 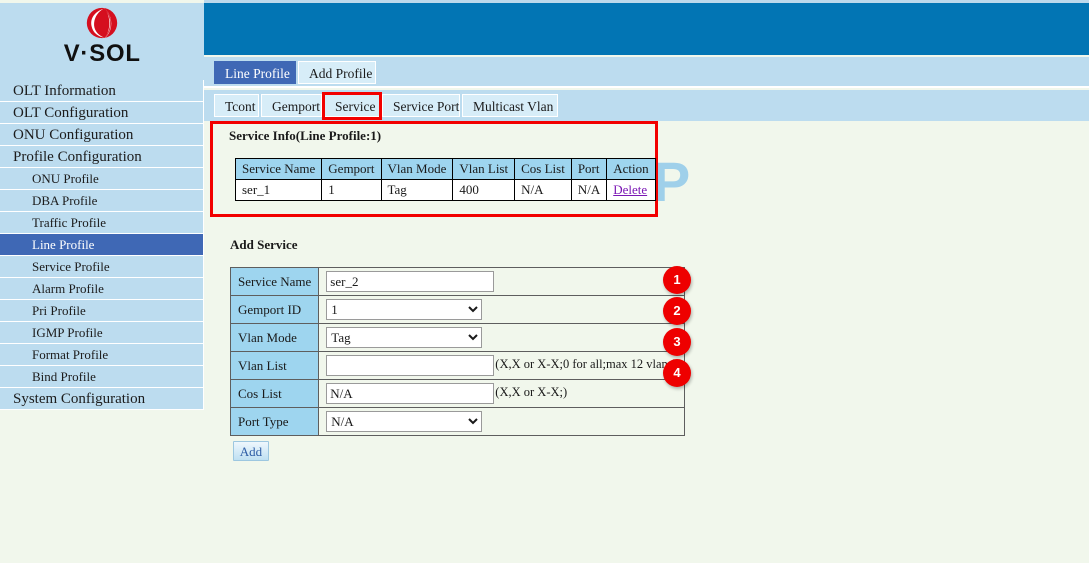 I want to click on form-row-port-type: Port Type N/A, so click(x=457, y=421).